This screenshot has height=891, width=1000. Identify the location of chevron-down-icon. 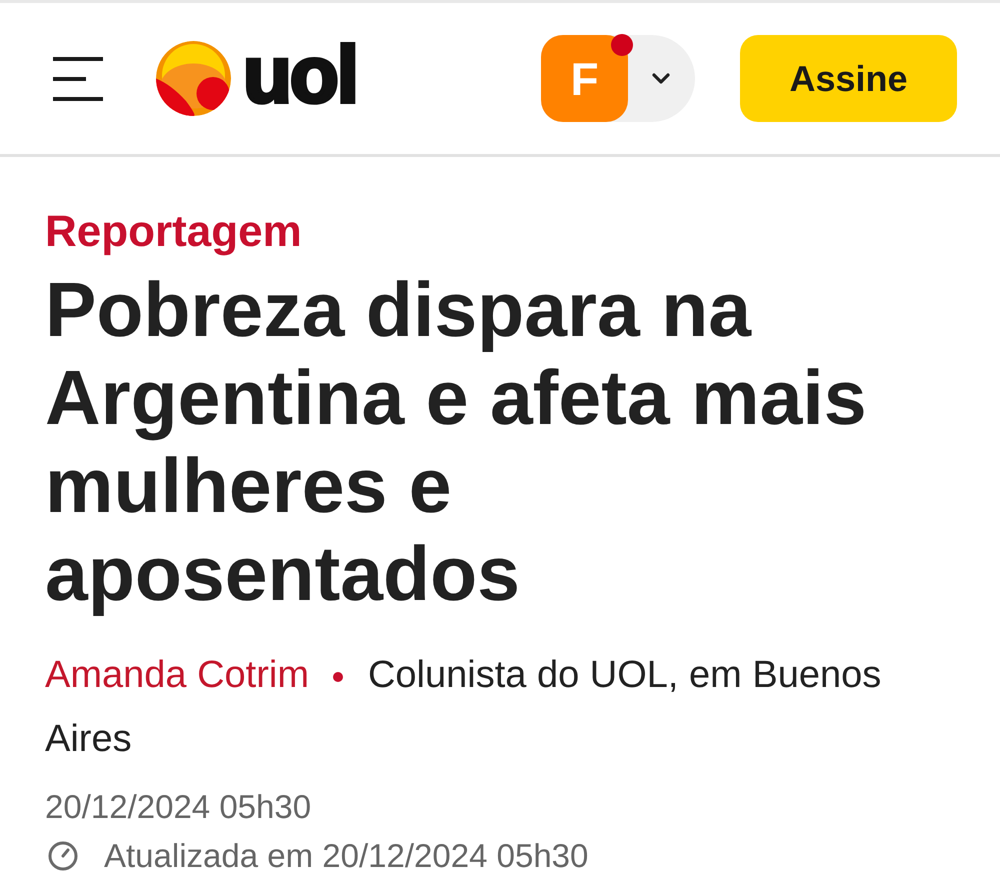
(661, 78).